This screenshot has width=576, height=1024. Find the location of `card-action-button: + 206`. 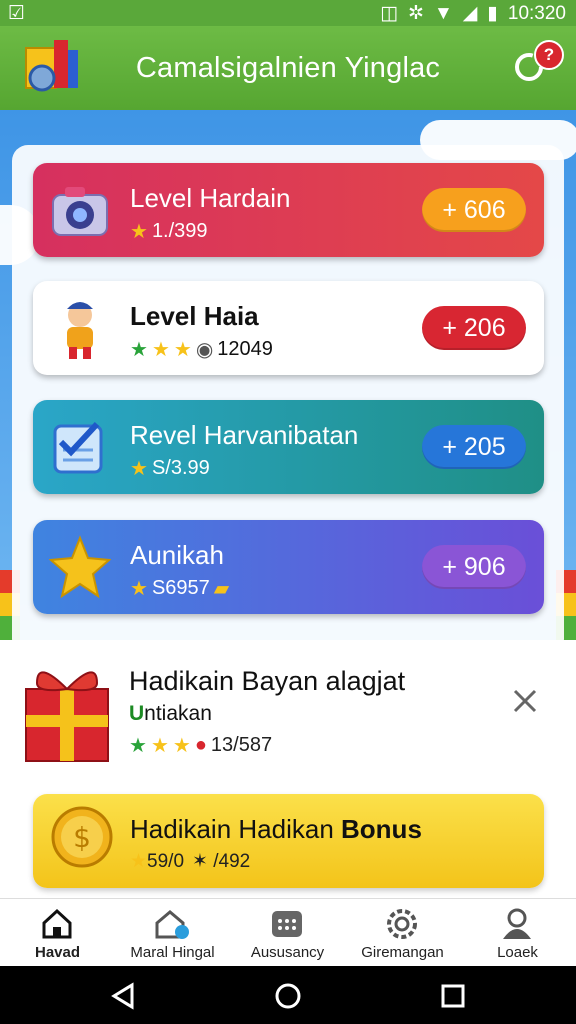

card-action-button: + 206 is located at coordinates (474, 328).